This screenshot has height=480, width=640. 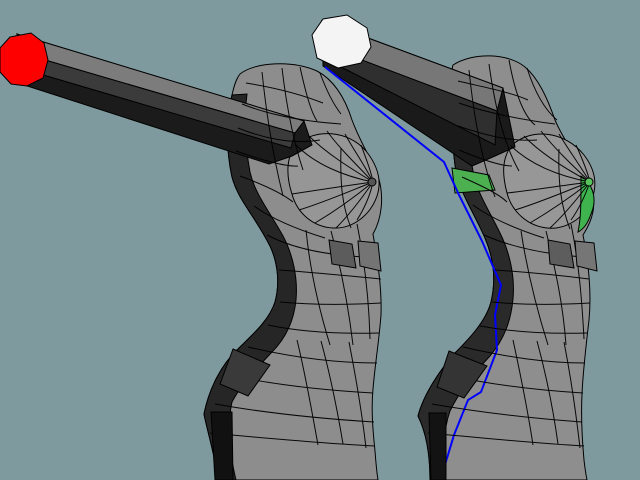 I want to click on right-torso-shade-face, so click(x=561, y=254).